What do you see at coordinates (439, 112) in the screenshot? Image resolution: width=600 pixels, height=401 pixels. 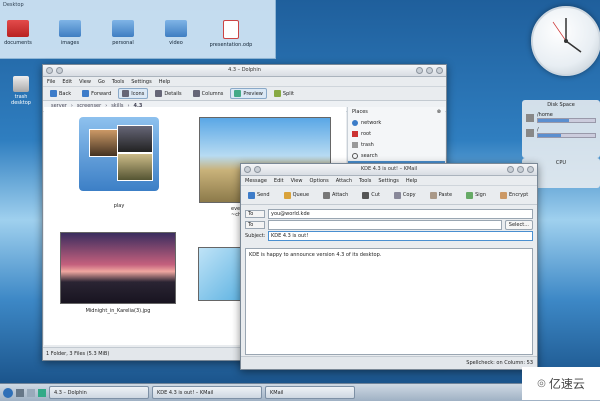 I see `close-icon: ⊗` at bounding box center [439, 112].